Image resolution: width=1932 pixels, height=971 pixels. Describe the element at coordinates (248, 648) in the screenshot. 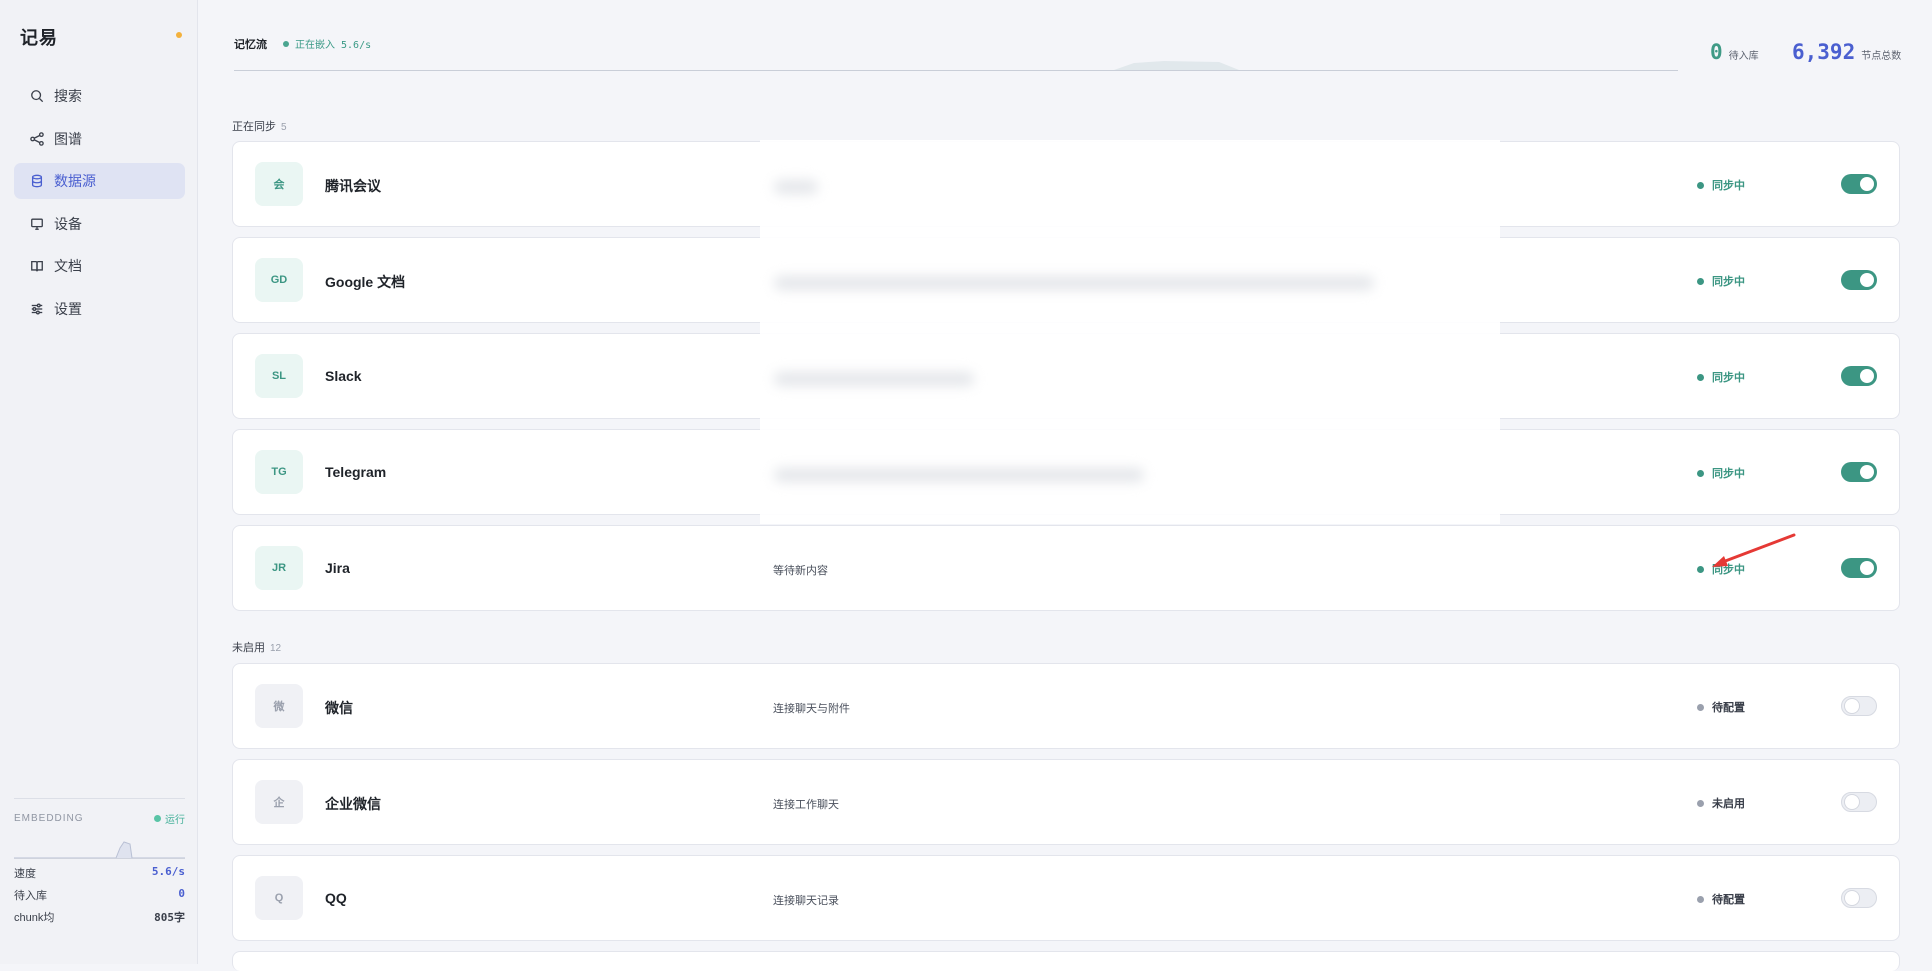

I see `section-title: 未启用` at that location.